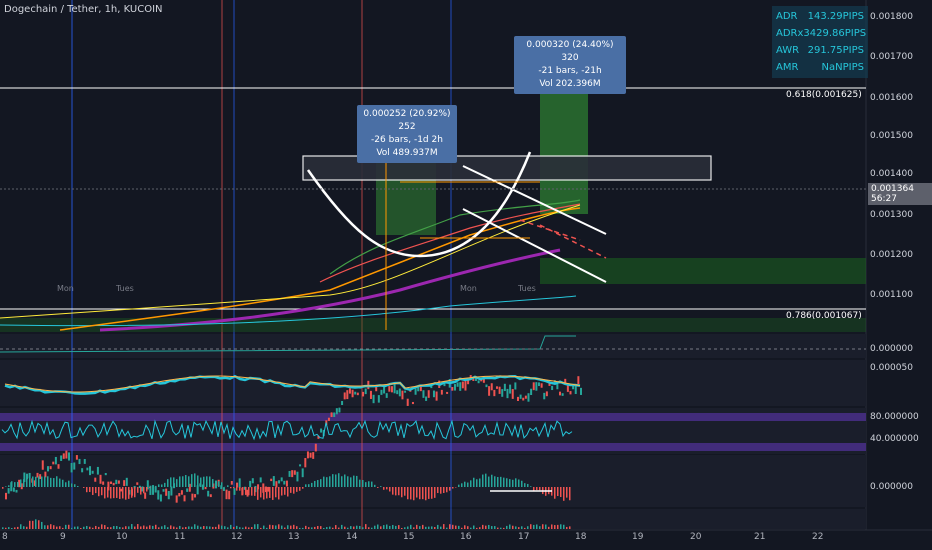 This screenshot has height=550, width=932. What do you see at coordinates (83, 9) in the screenshot?
I see `chart-title: Dogechain / Tether, 1h, KUCOIN` at bounding box center [83, 9].